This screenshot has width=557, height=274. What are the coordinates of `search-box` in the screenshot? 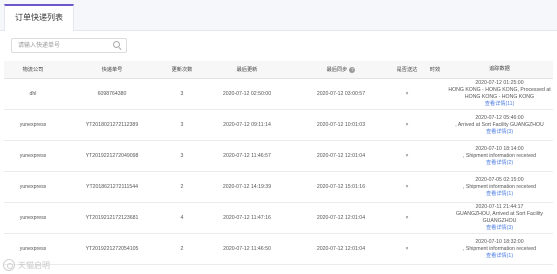 It's located at (69, 45).